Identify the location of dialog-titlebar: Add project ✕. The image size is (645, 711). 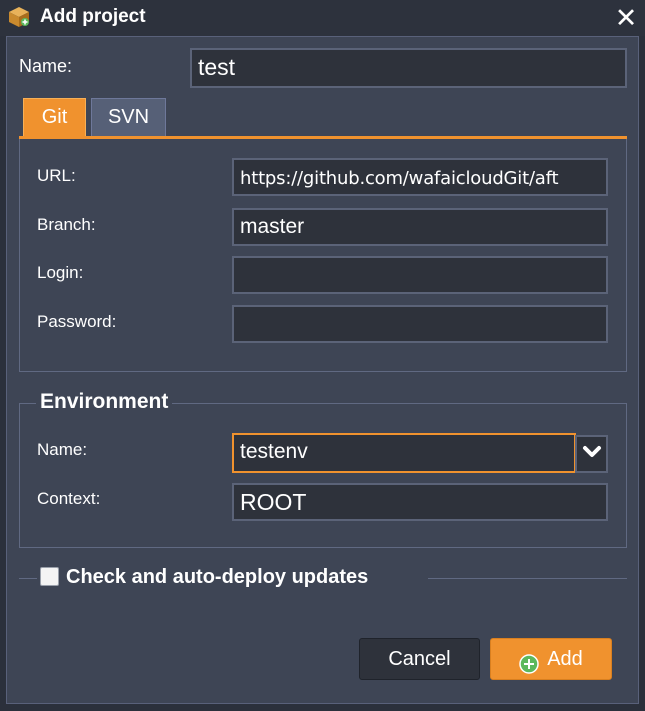
(322, 18).